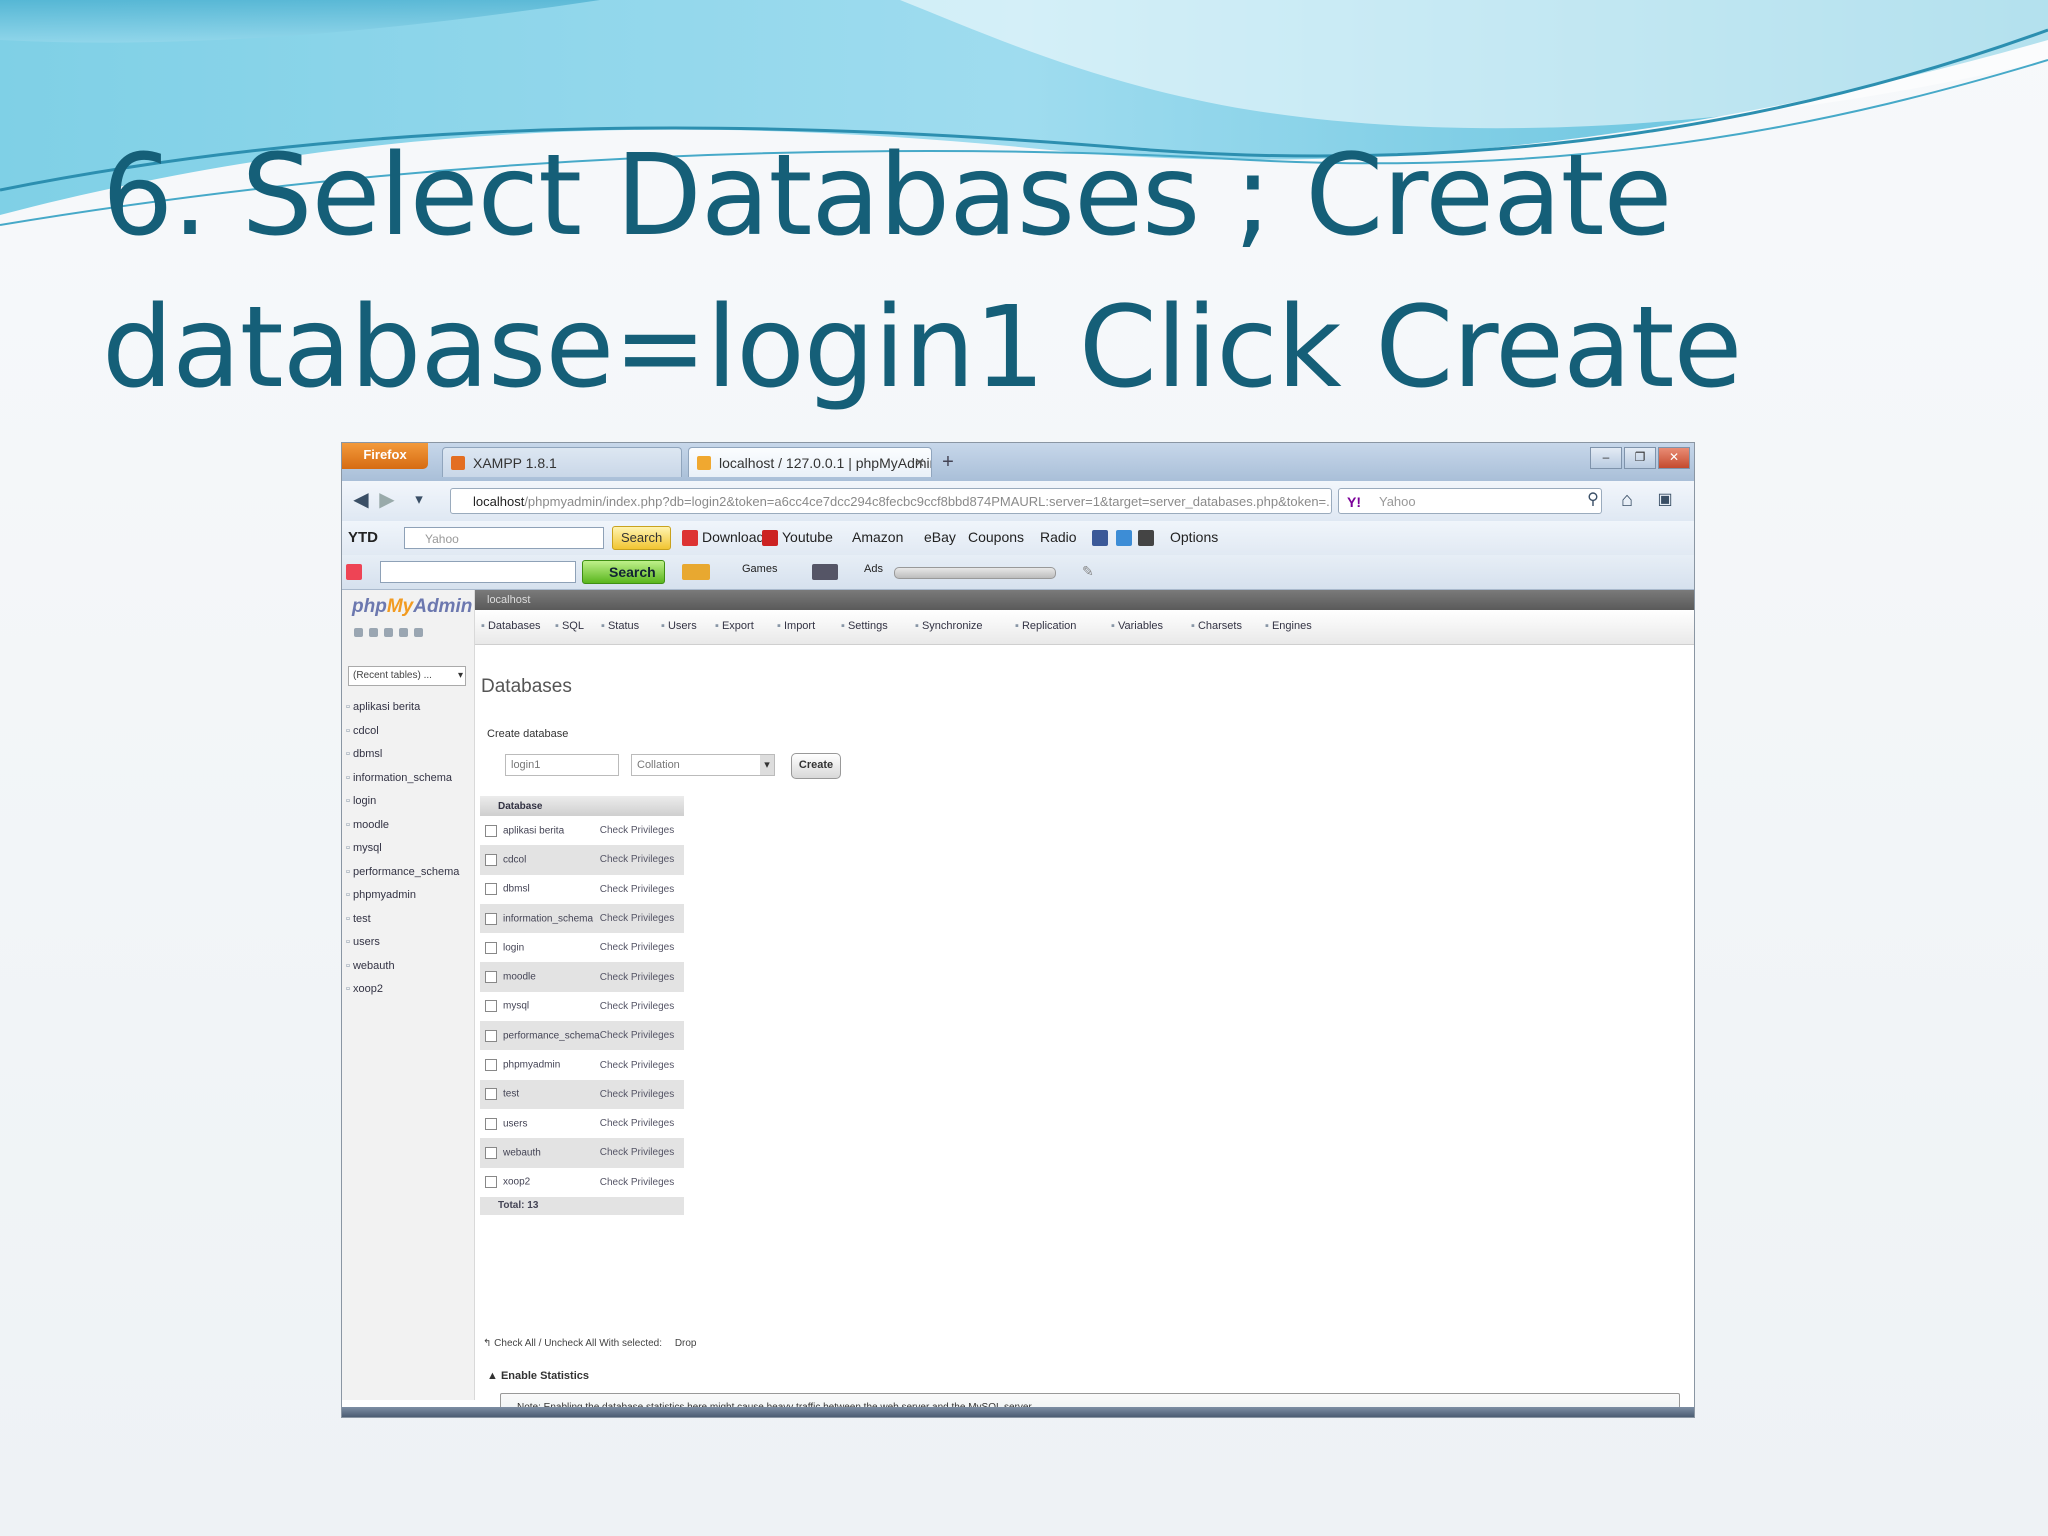 Image resolution: width=2048 pixels, height=1536 pixels. I want to click on check-all-link: Check All / Uncheck All With selected:, so click(578, 1343).